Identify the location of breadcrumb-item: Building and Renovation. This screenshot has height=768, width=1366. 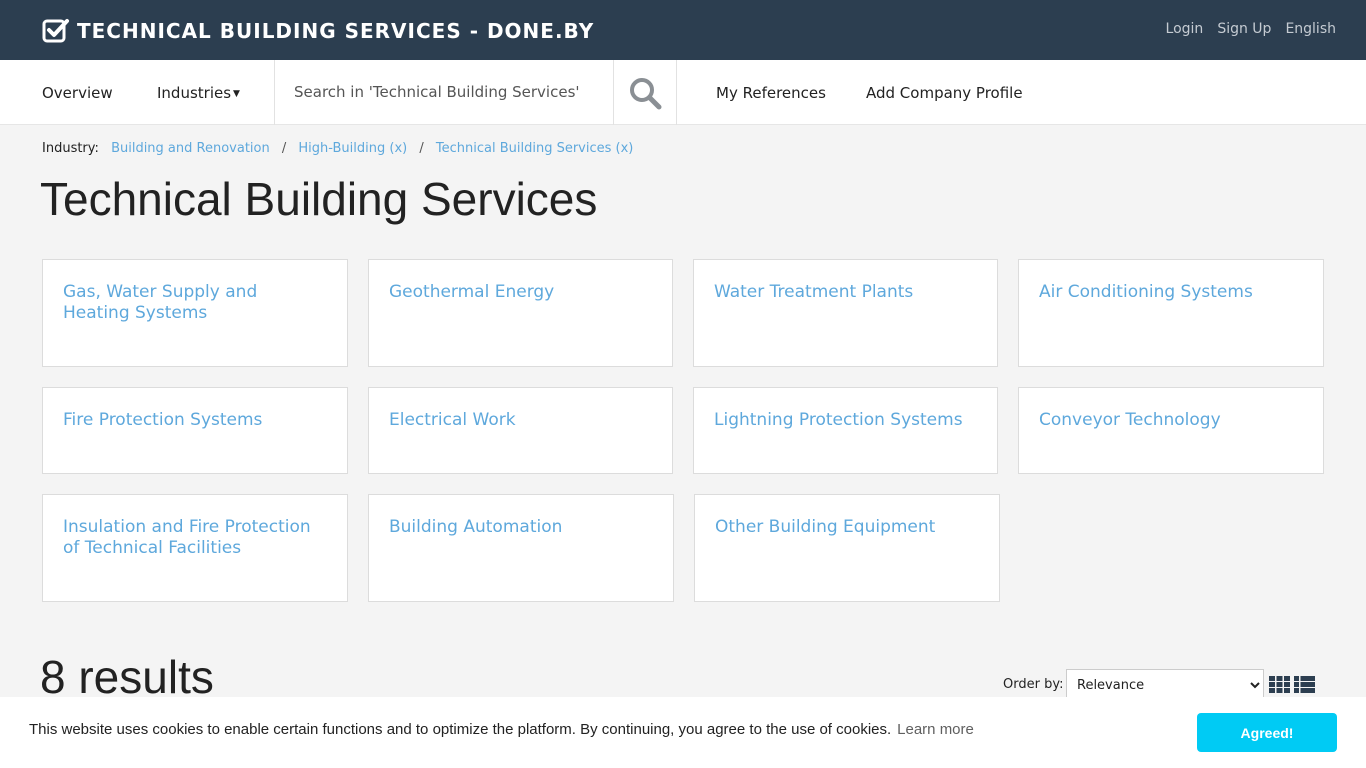
(190, 148).